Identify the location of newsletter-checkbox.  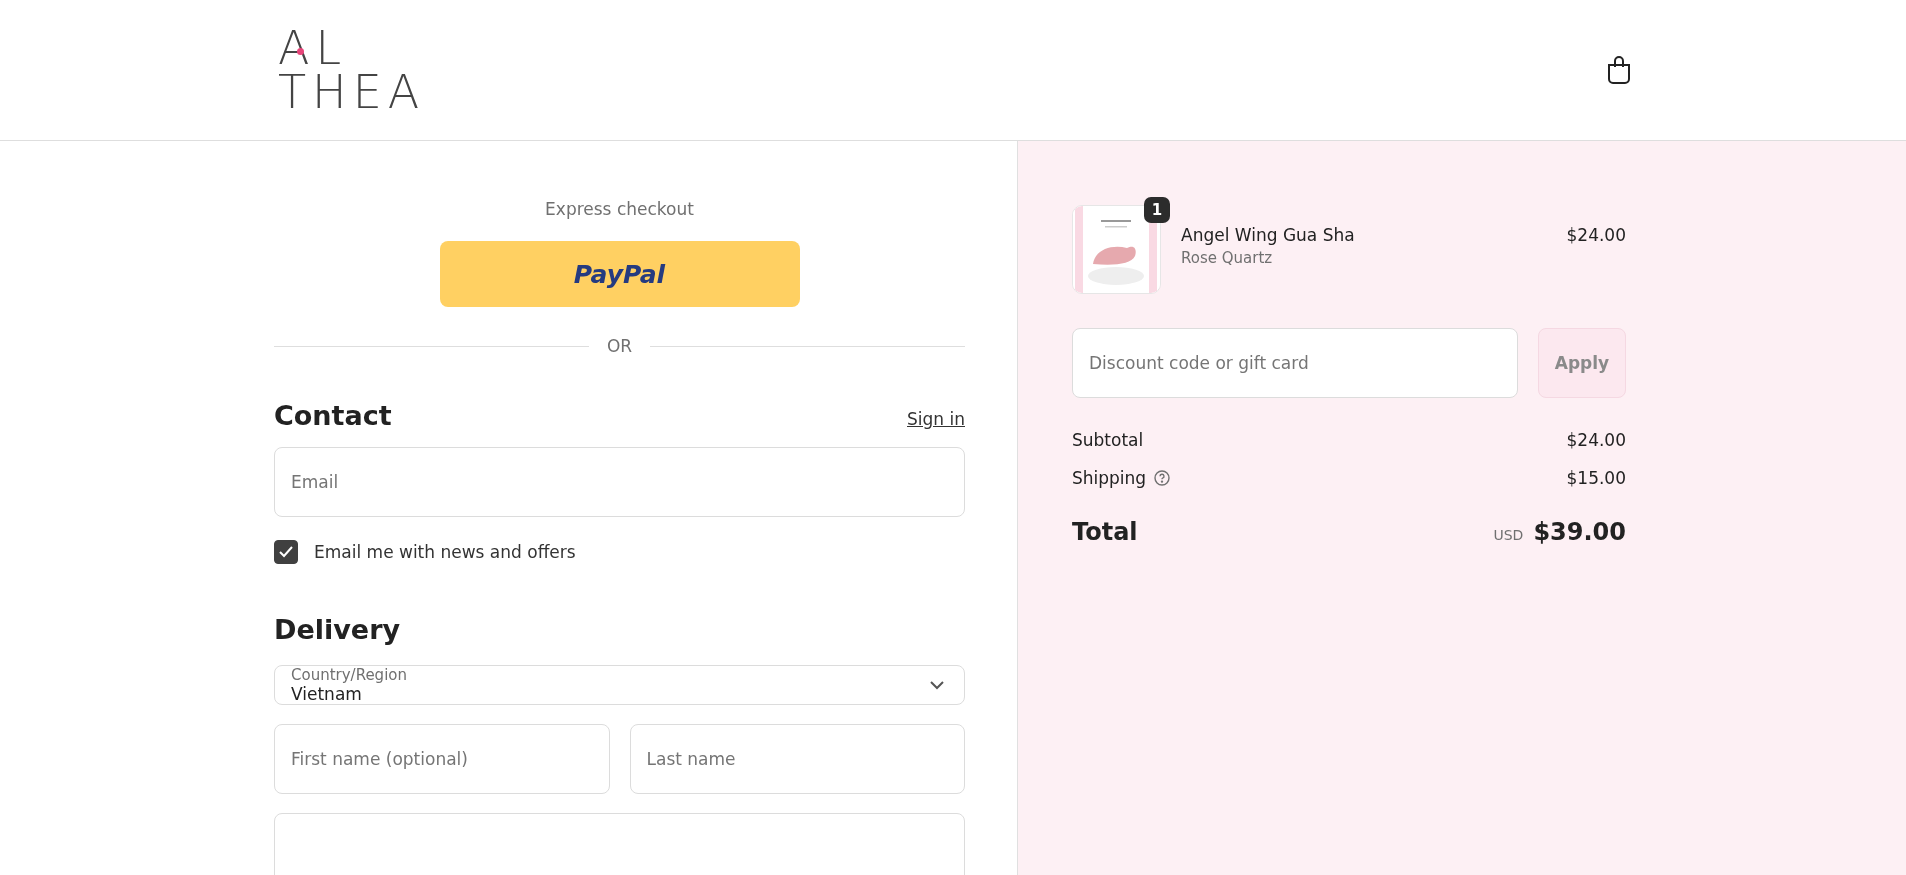
(286, 552).